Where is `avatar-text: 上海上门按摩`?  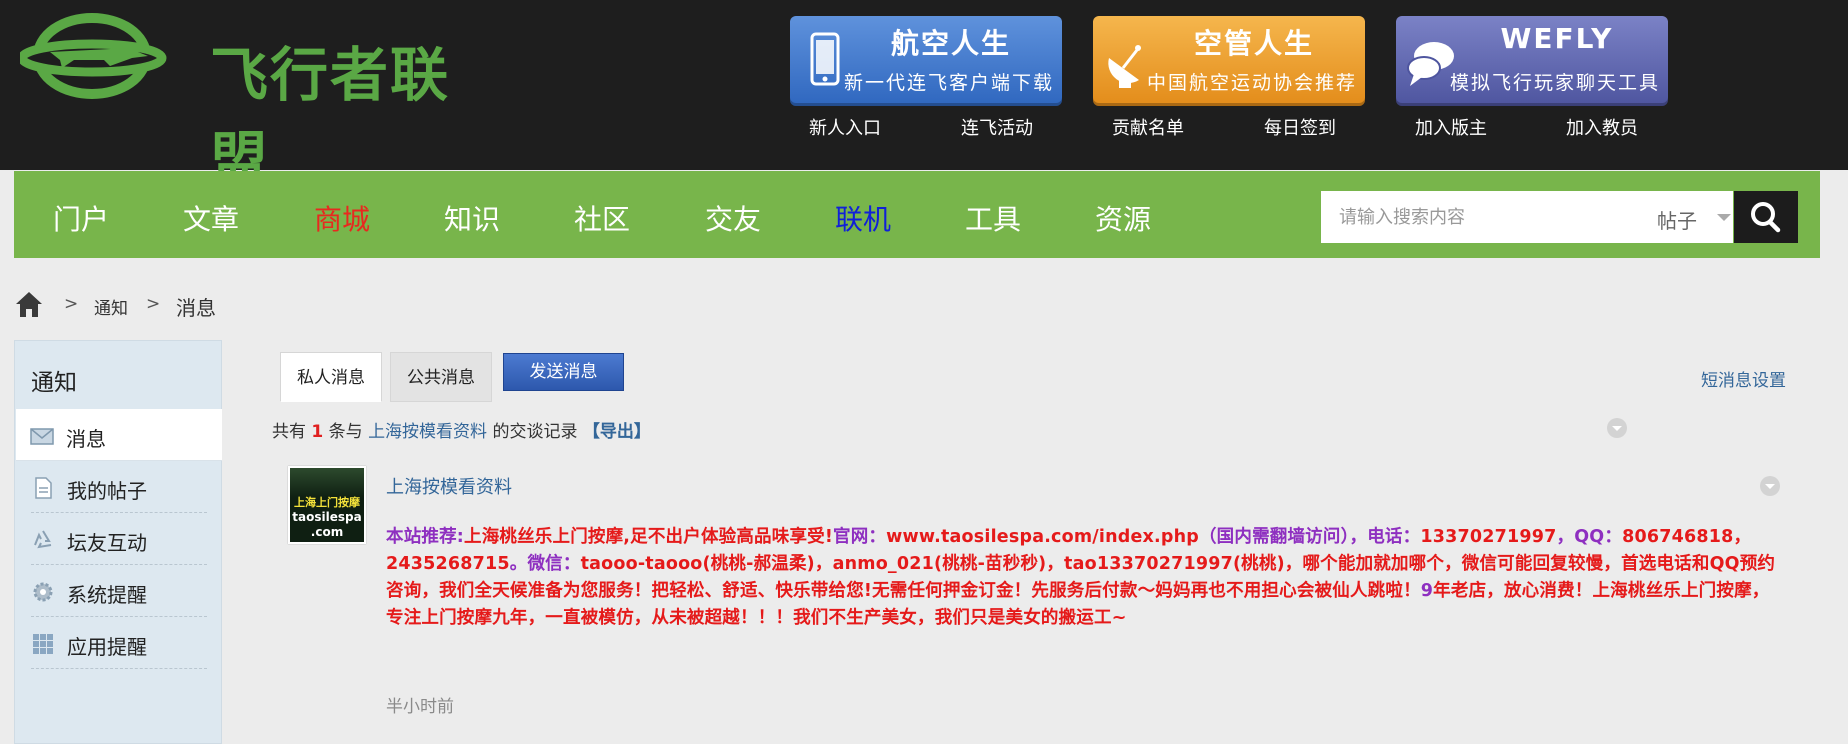 avatar-text: 上海上门按摩 is located at coordinates (327, 502).